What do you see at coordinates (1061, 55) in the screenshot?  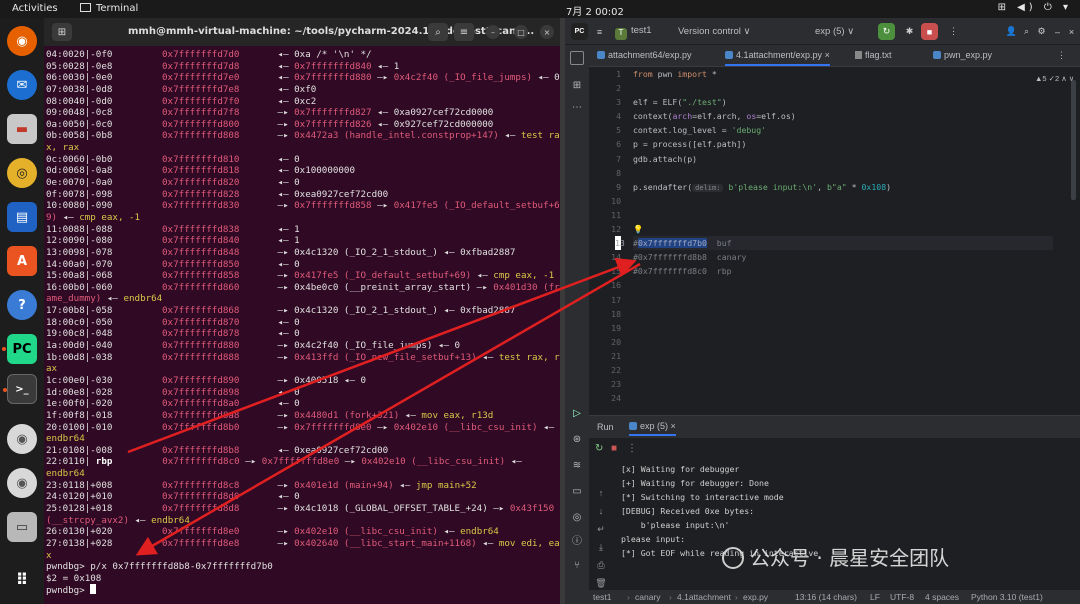 I see `tab-overflow-menu-icon: ⋮` at bounding box center [1061, 55].